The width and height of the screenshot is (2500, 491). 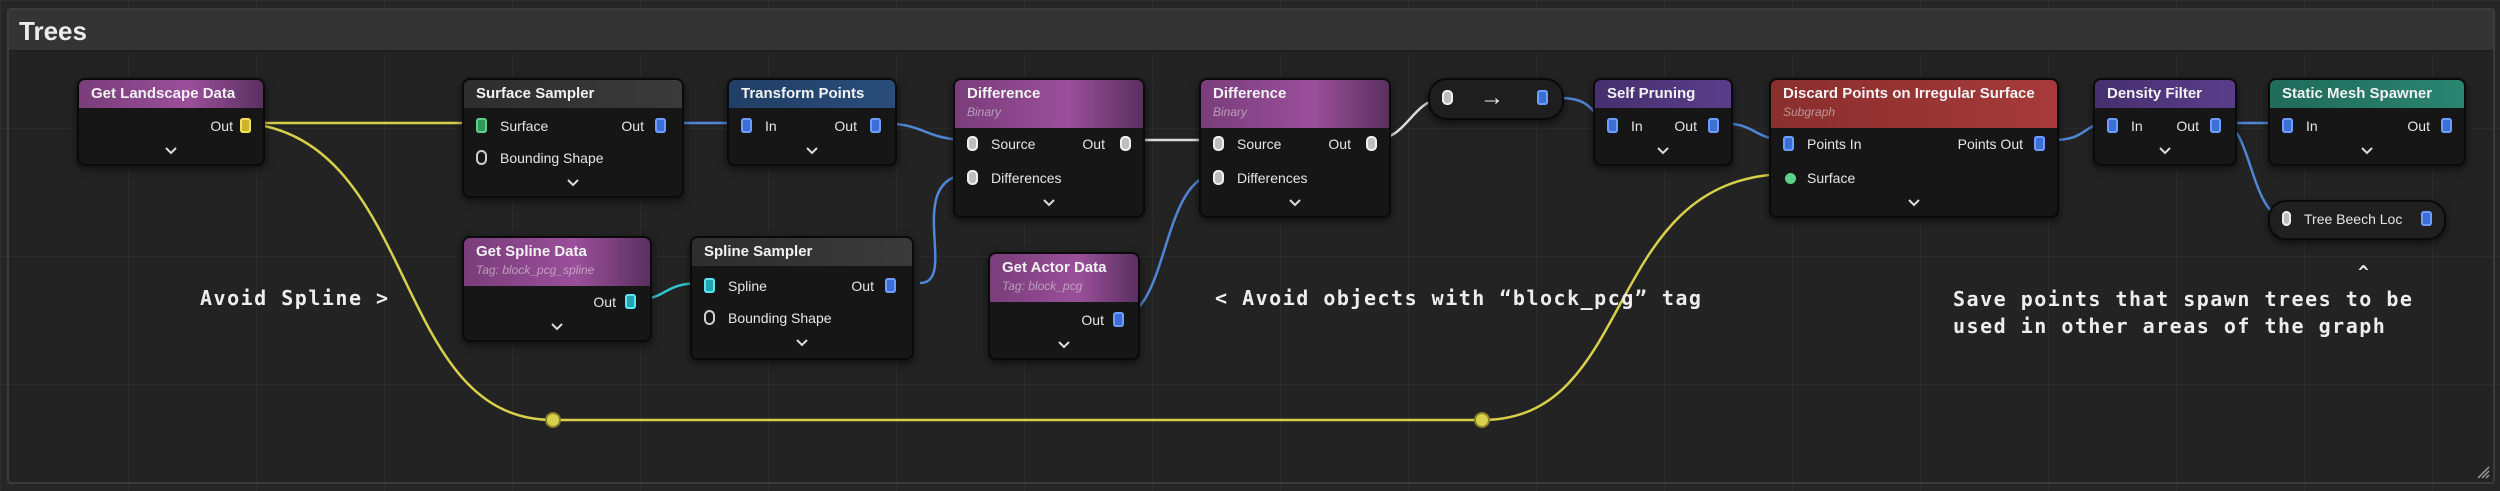 What do you see at coordinates (295, 298) in the screenshot?
I see `note-avoid-spline: Avoid Spline >` at bounding box center [295, 298].